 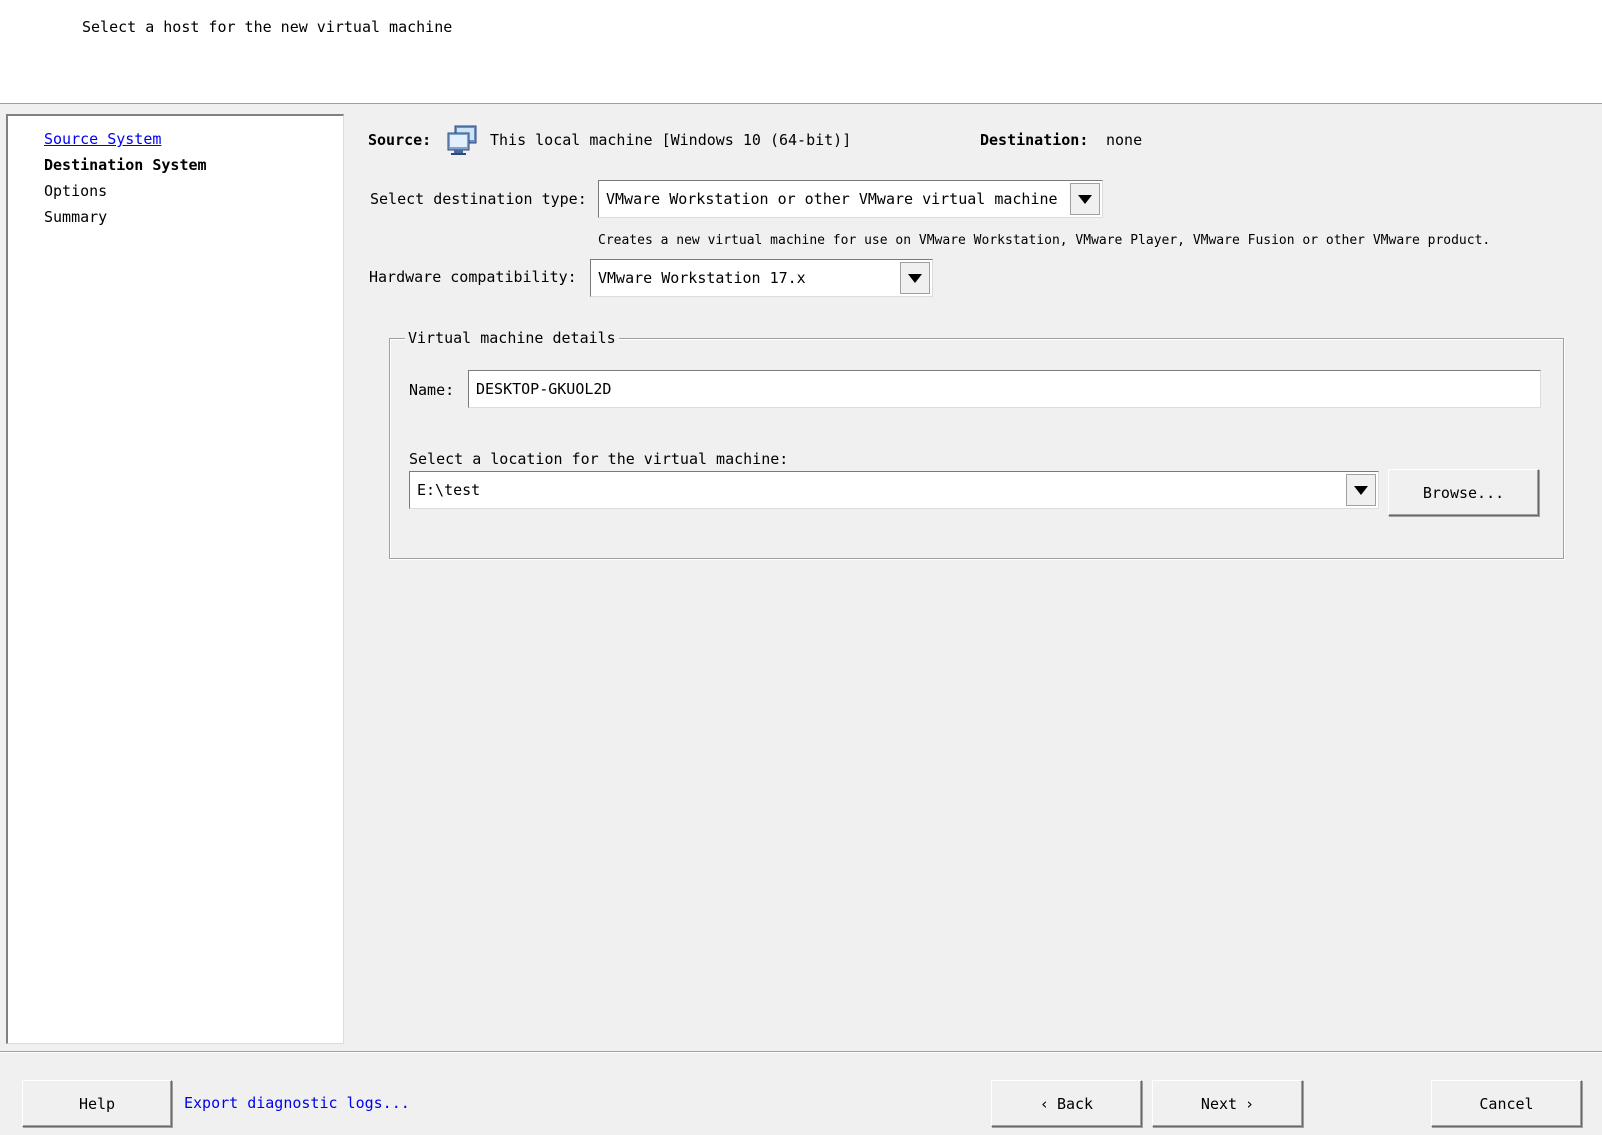 I want to click on hardware-compatibility-select: VMware Workstation 17.x, so click(x=761, y=278).